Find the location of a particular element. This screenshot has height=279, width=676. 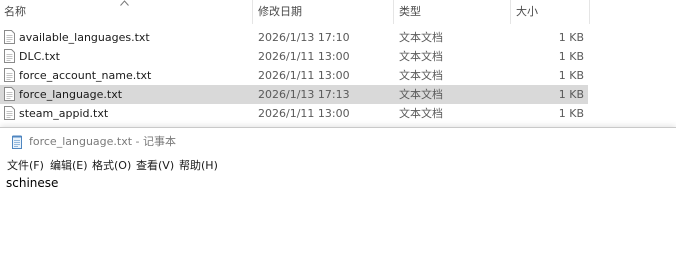

column-header-name: 名称 is located at coordinates (15, 12).